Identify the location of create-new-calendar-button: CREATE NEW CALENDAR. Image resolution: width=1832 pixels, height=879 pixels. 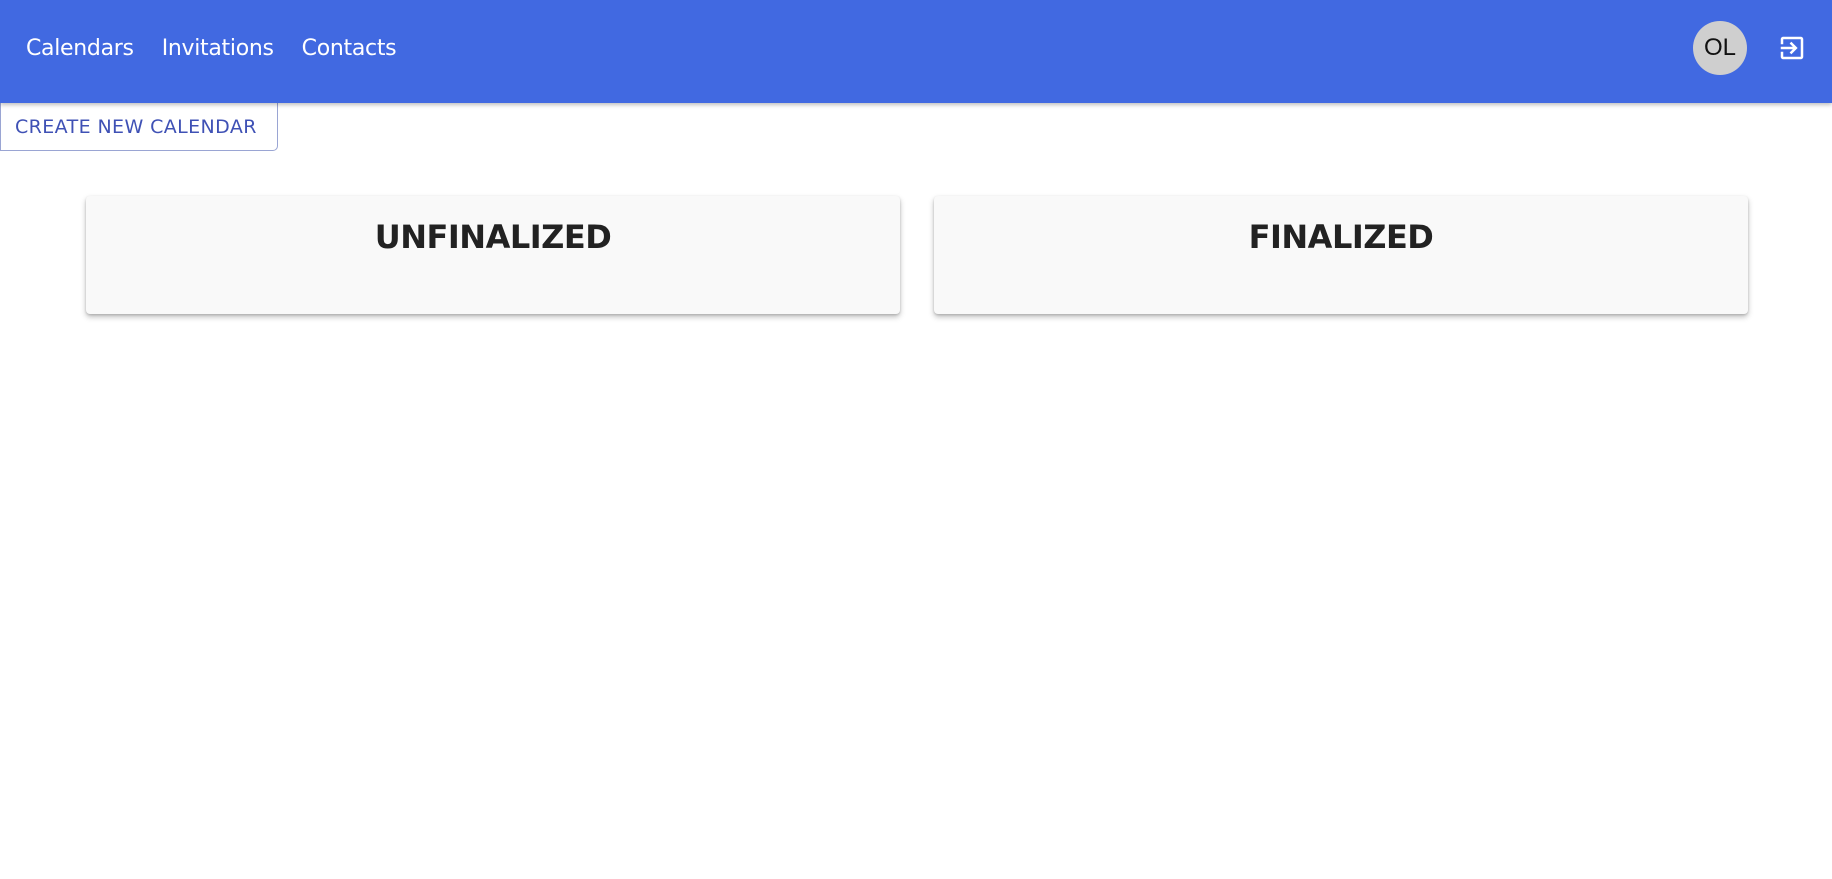
(139, 127).